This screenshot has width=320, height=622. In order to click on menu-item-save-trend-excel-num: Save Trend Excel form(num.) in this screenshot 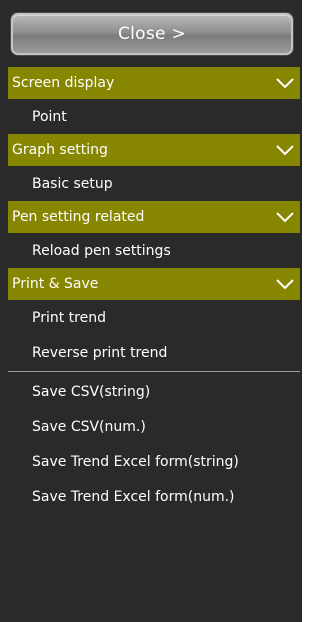, I will do `click(154, 496)`.